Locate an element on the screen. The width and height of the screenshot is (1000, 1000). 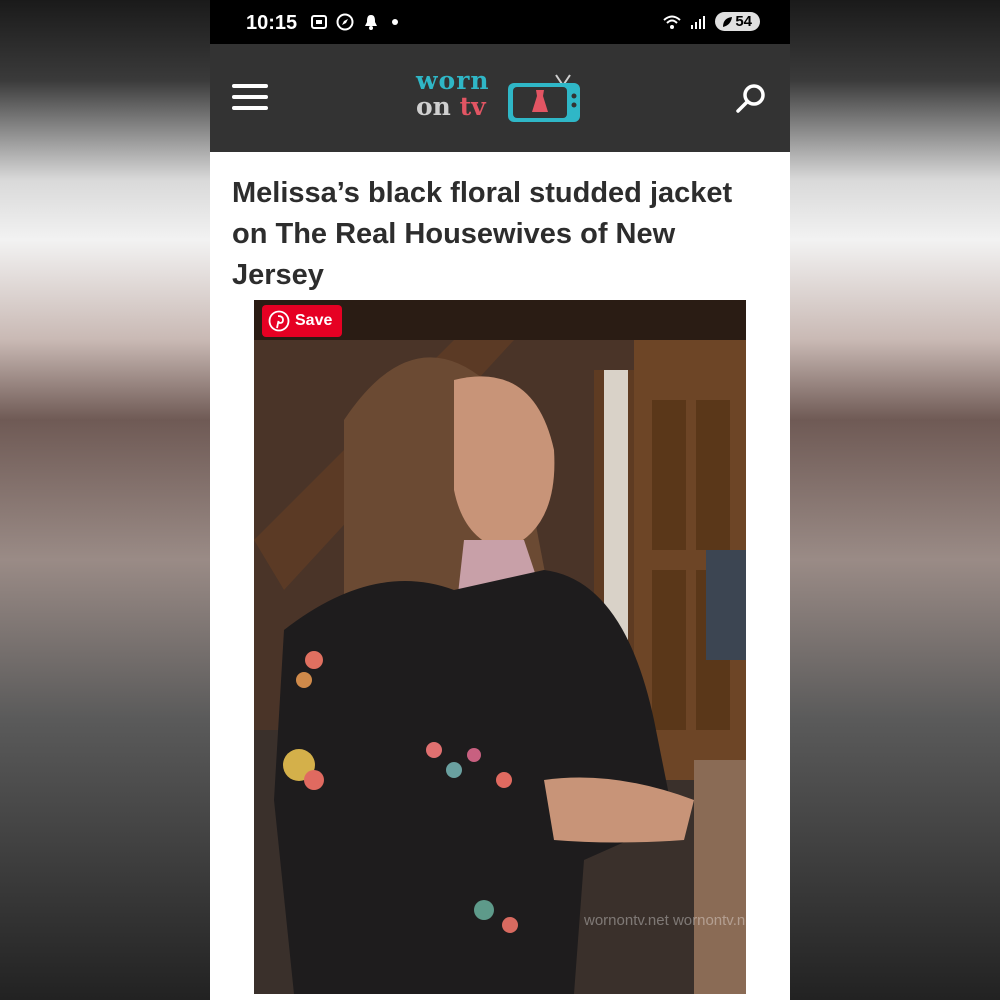
status-time: 10:15 is located at coordinates (272, 23).